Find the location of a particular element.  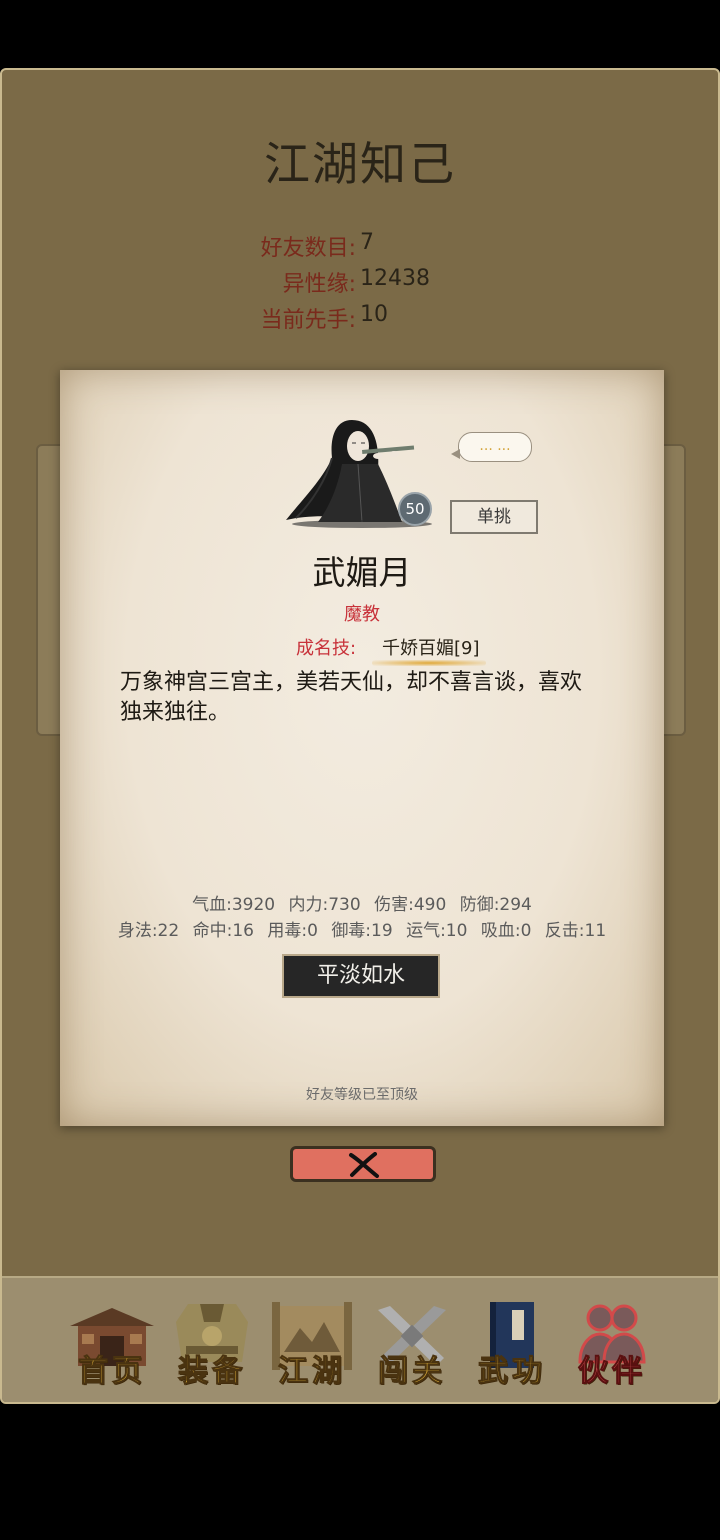

nav-home: 首页 is located at coordinates (112, 1342).